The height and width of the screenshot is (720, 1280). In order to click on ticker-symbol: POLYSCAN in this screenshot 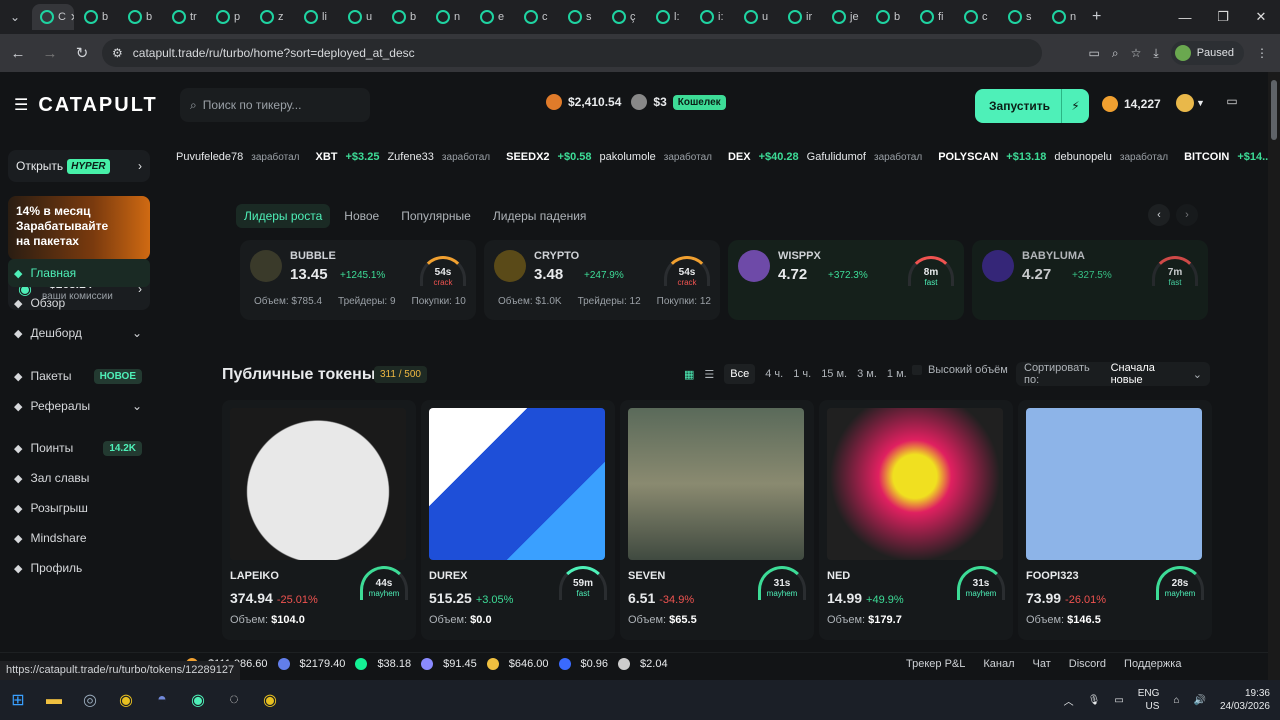, I will do `click(968, 157)`.